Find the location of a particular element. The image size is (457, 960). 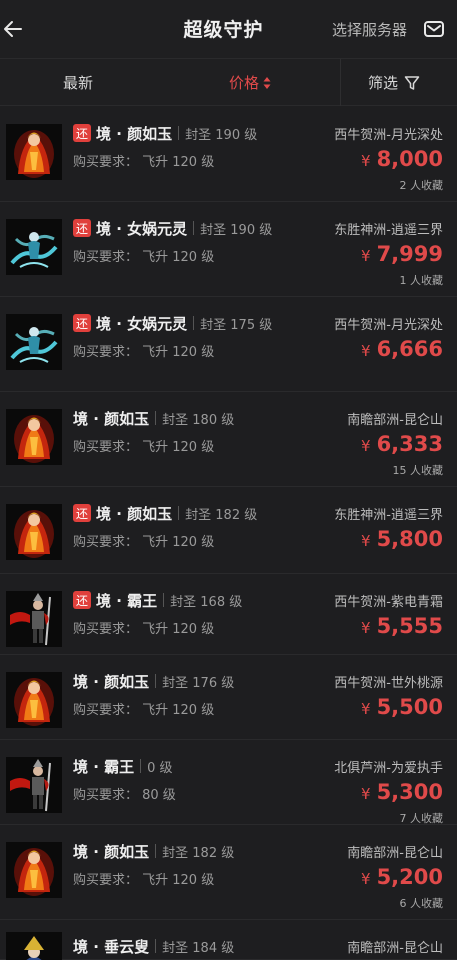

price-amount: 5,800 is located at coordinates (409, 539).